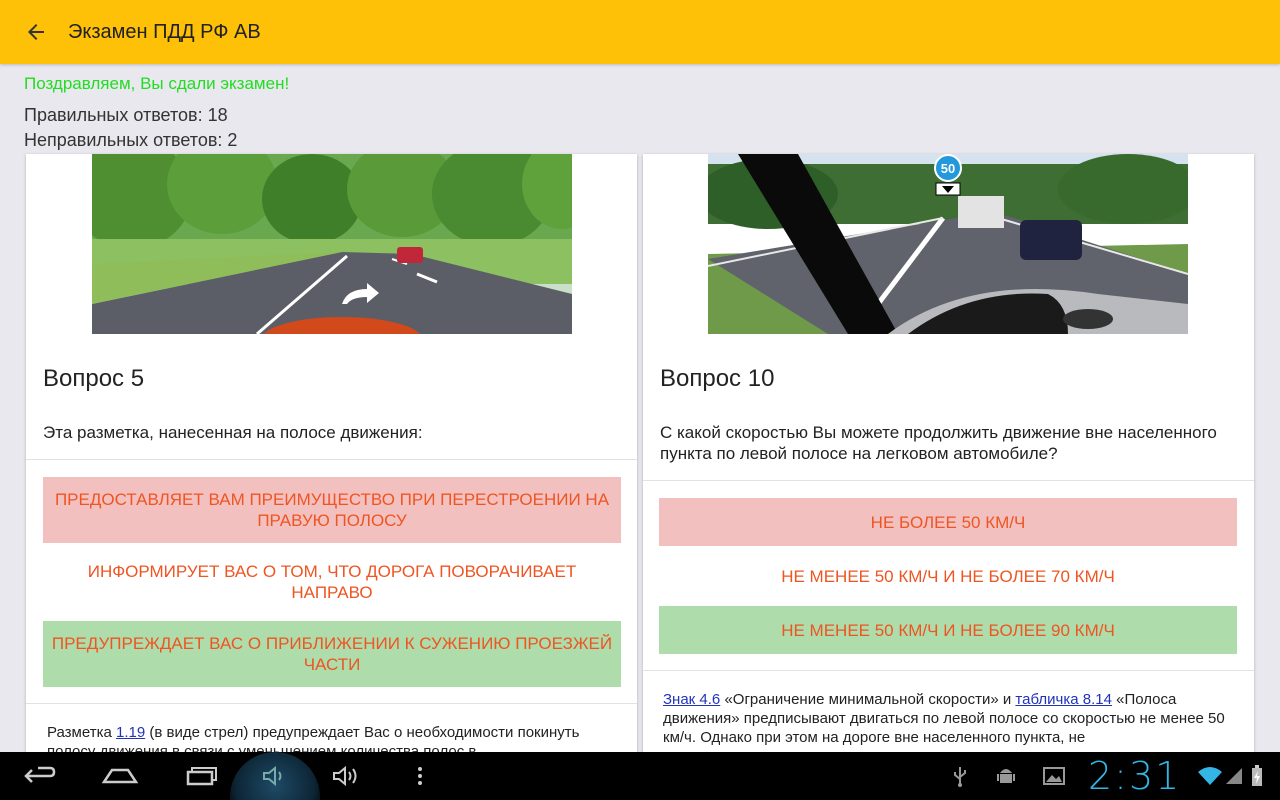 This screenshot has height=800, width=1280. I want to click on android-debug-icon, so click(1006, 776).